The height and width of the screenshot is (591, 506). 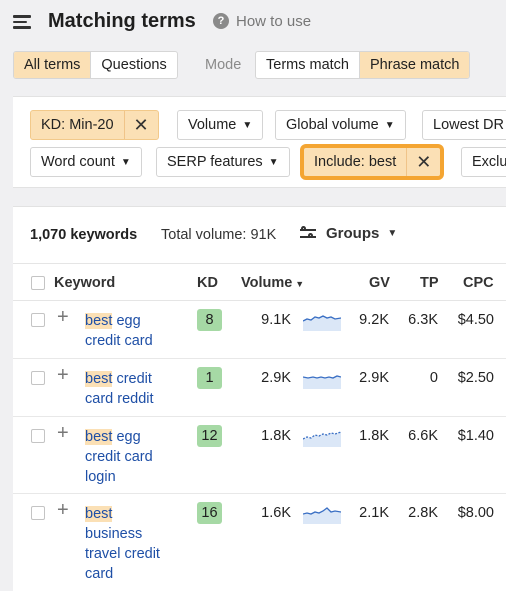 I want to click on cpc-value: $2.50, so click(x=475, y=378).